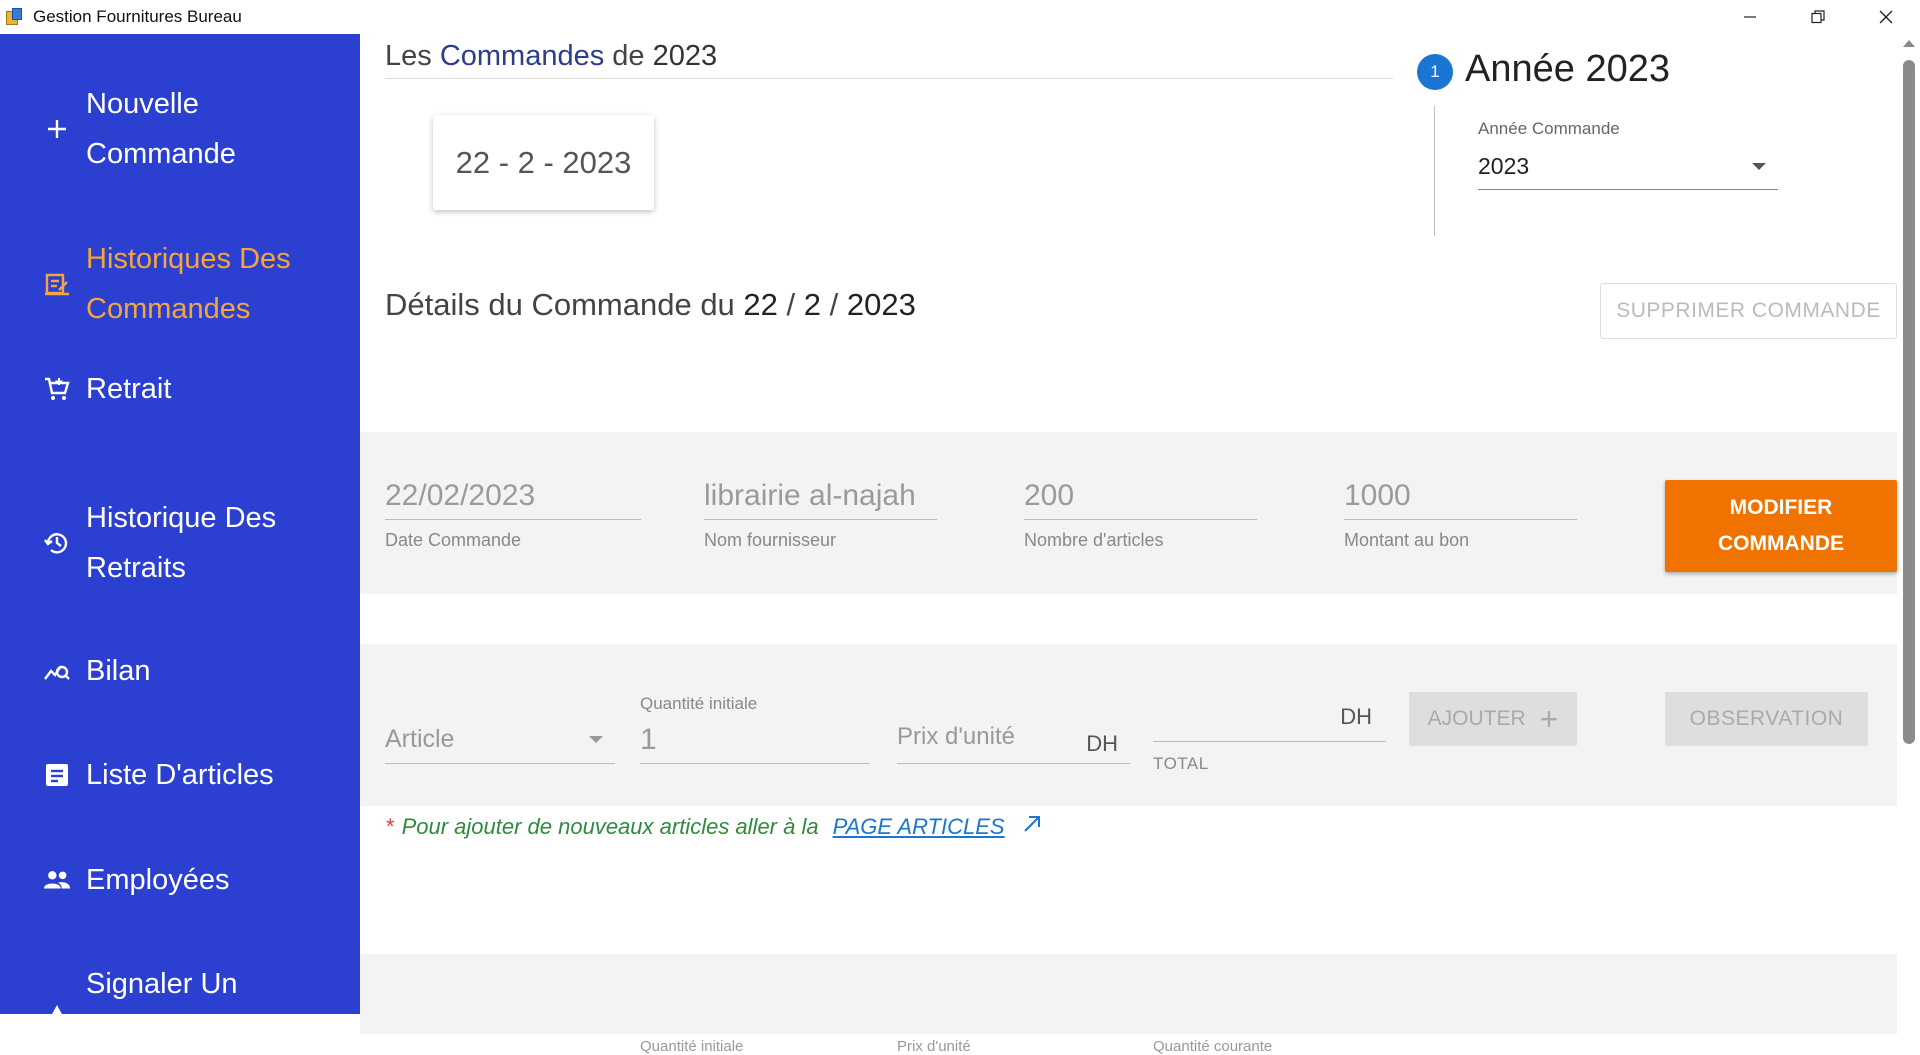 The width and height of the screenshot is (1920, 1055). What do you see at coordinates (820, 496) in the screenshot?
I see `supplier-field-value: librairie al-najah` at bounding box center [820, 496].